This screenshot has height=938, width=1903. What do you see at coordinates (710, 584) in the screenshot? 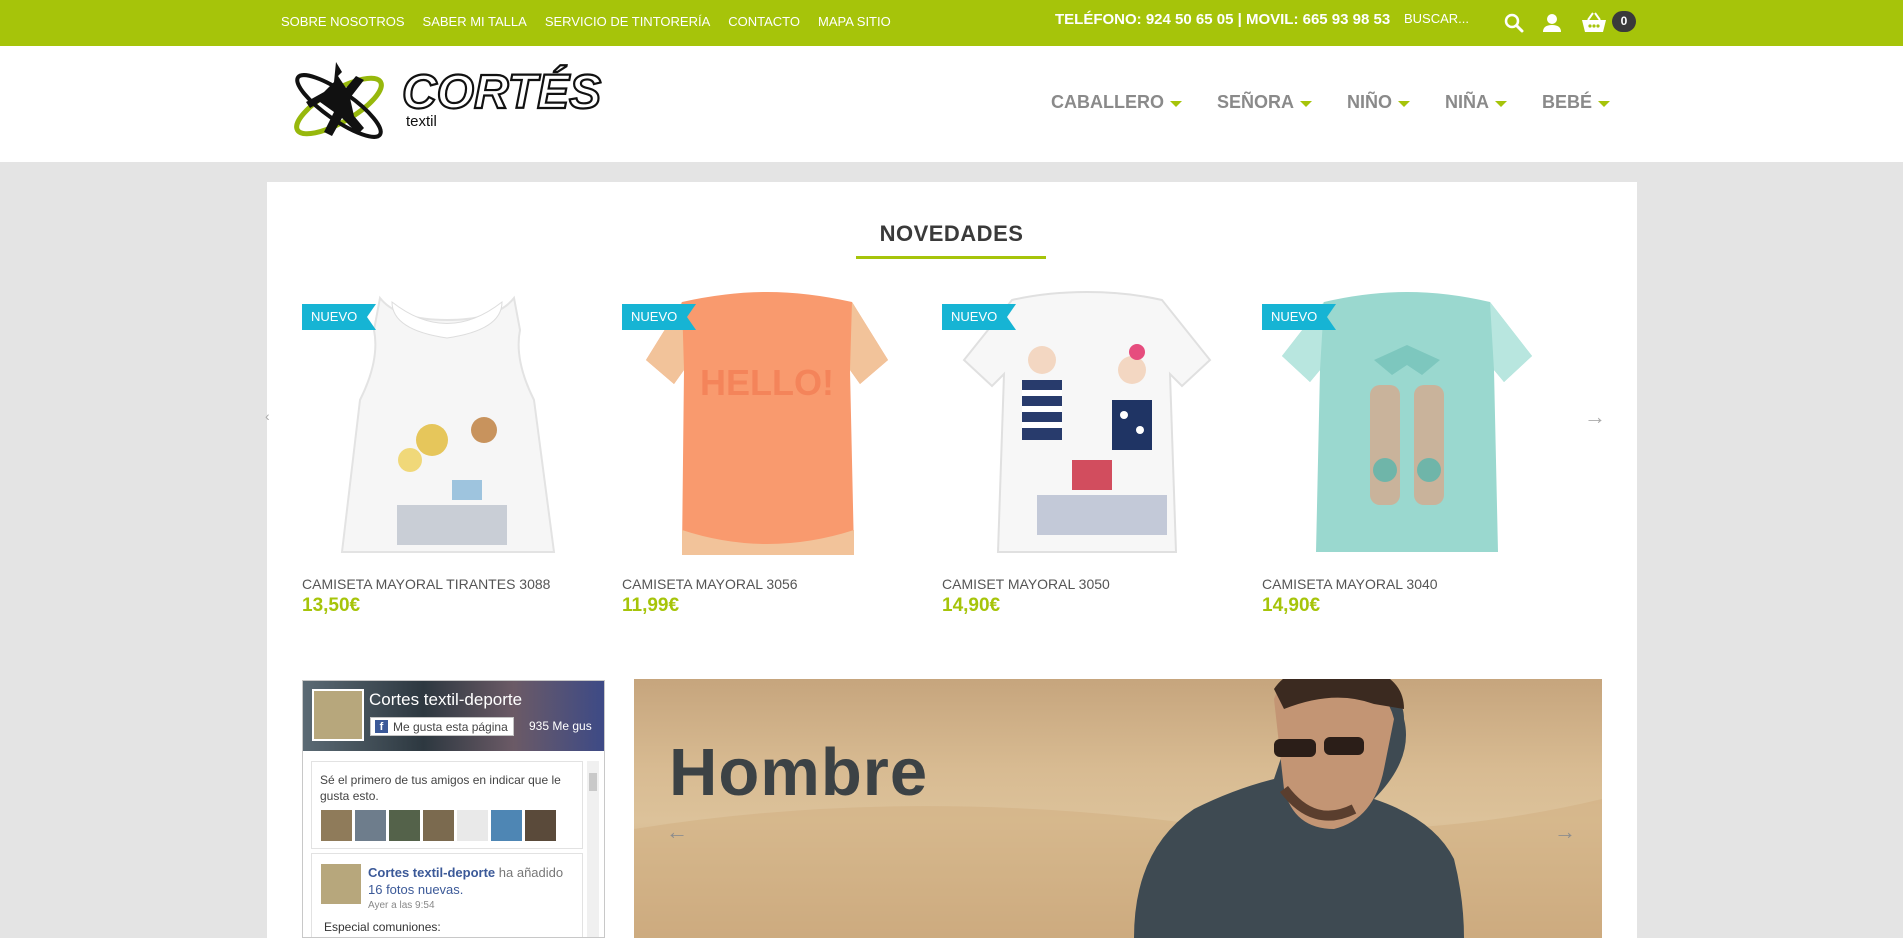
I see `product-name: CAMISETA MAYORAL 3056` at bounding box center [710, 584].